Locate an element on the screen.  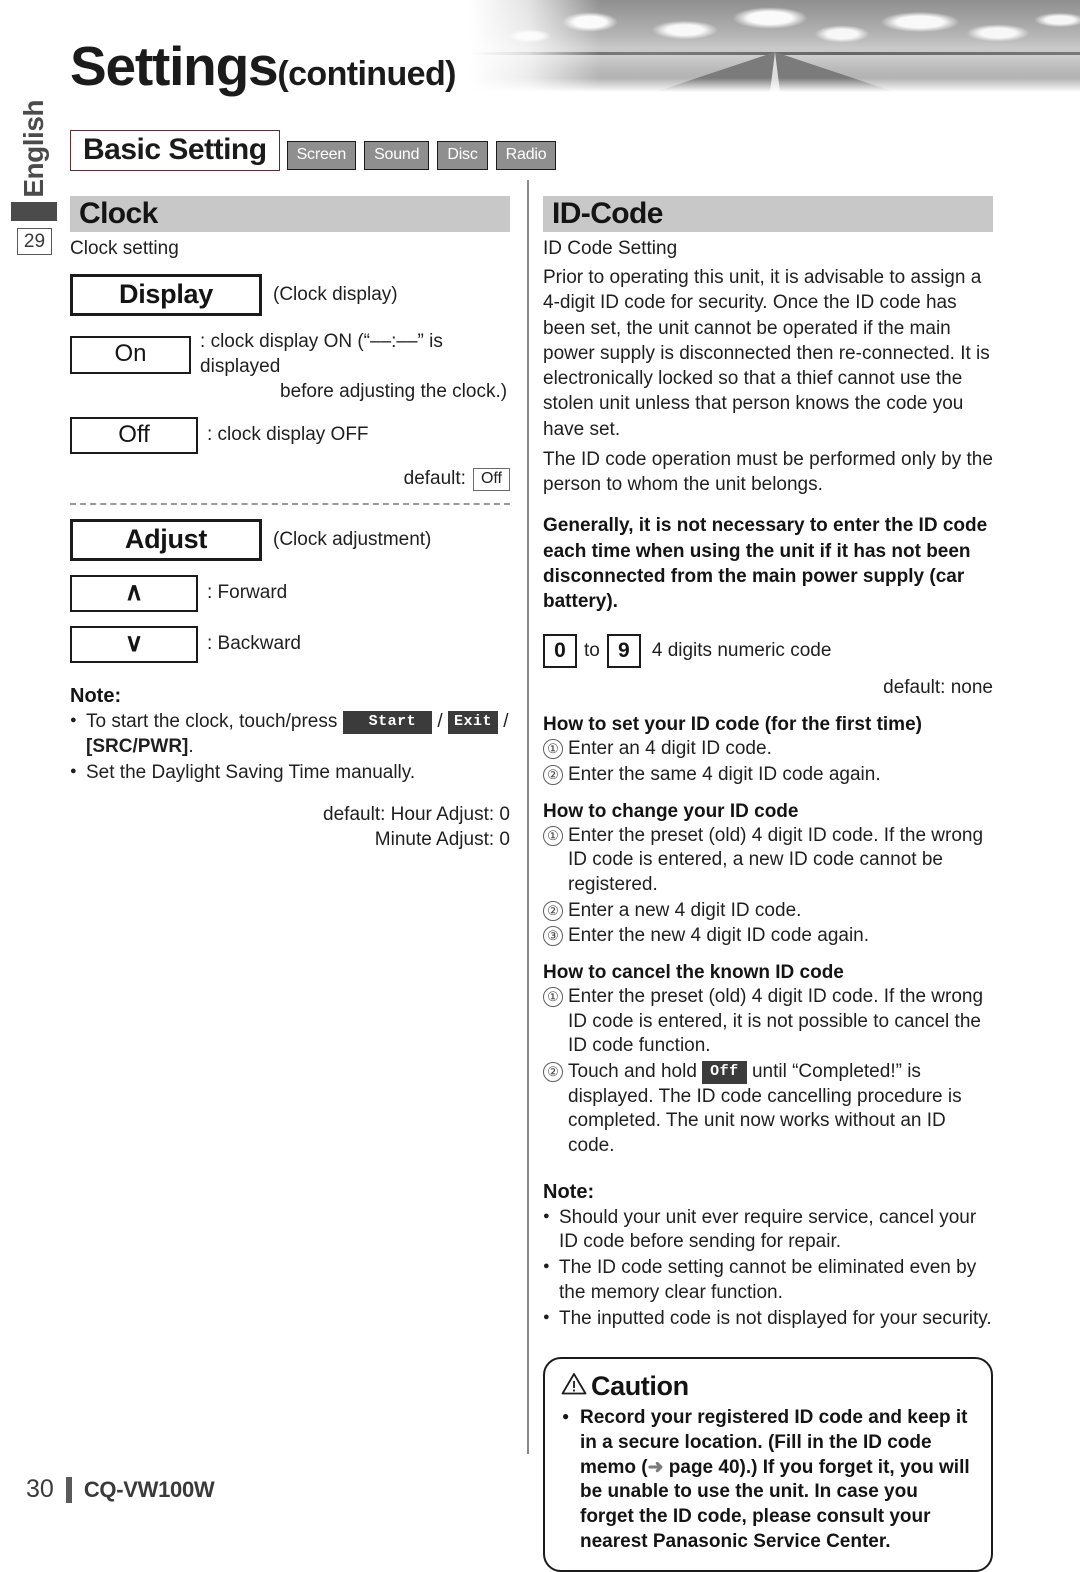
clock-section-subtitle: Clock setting is located at coordinates (124, 248).